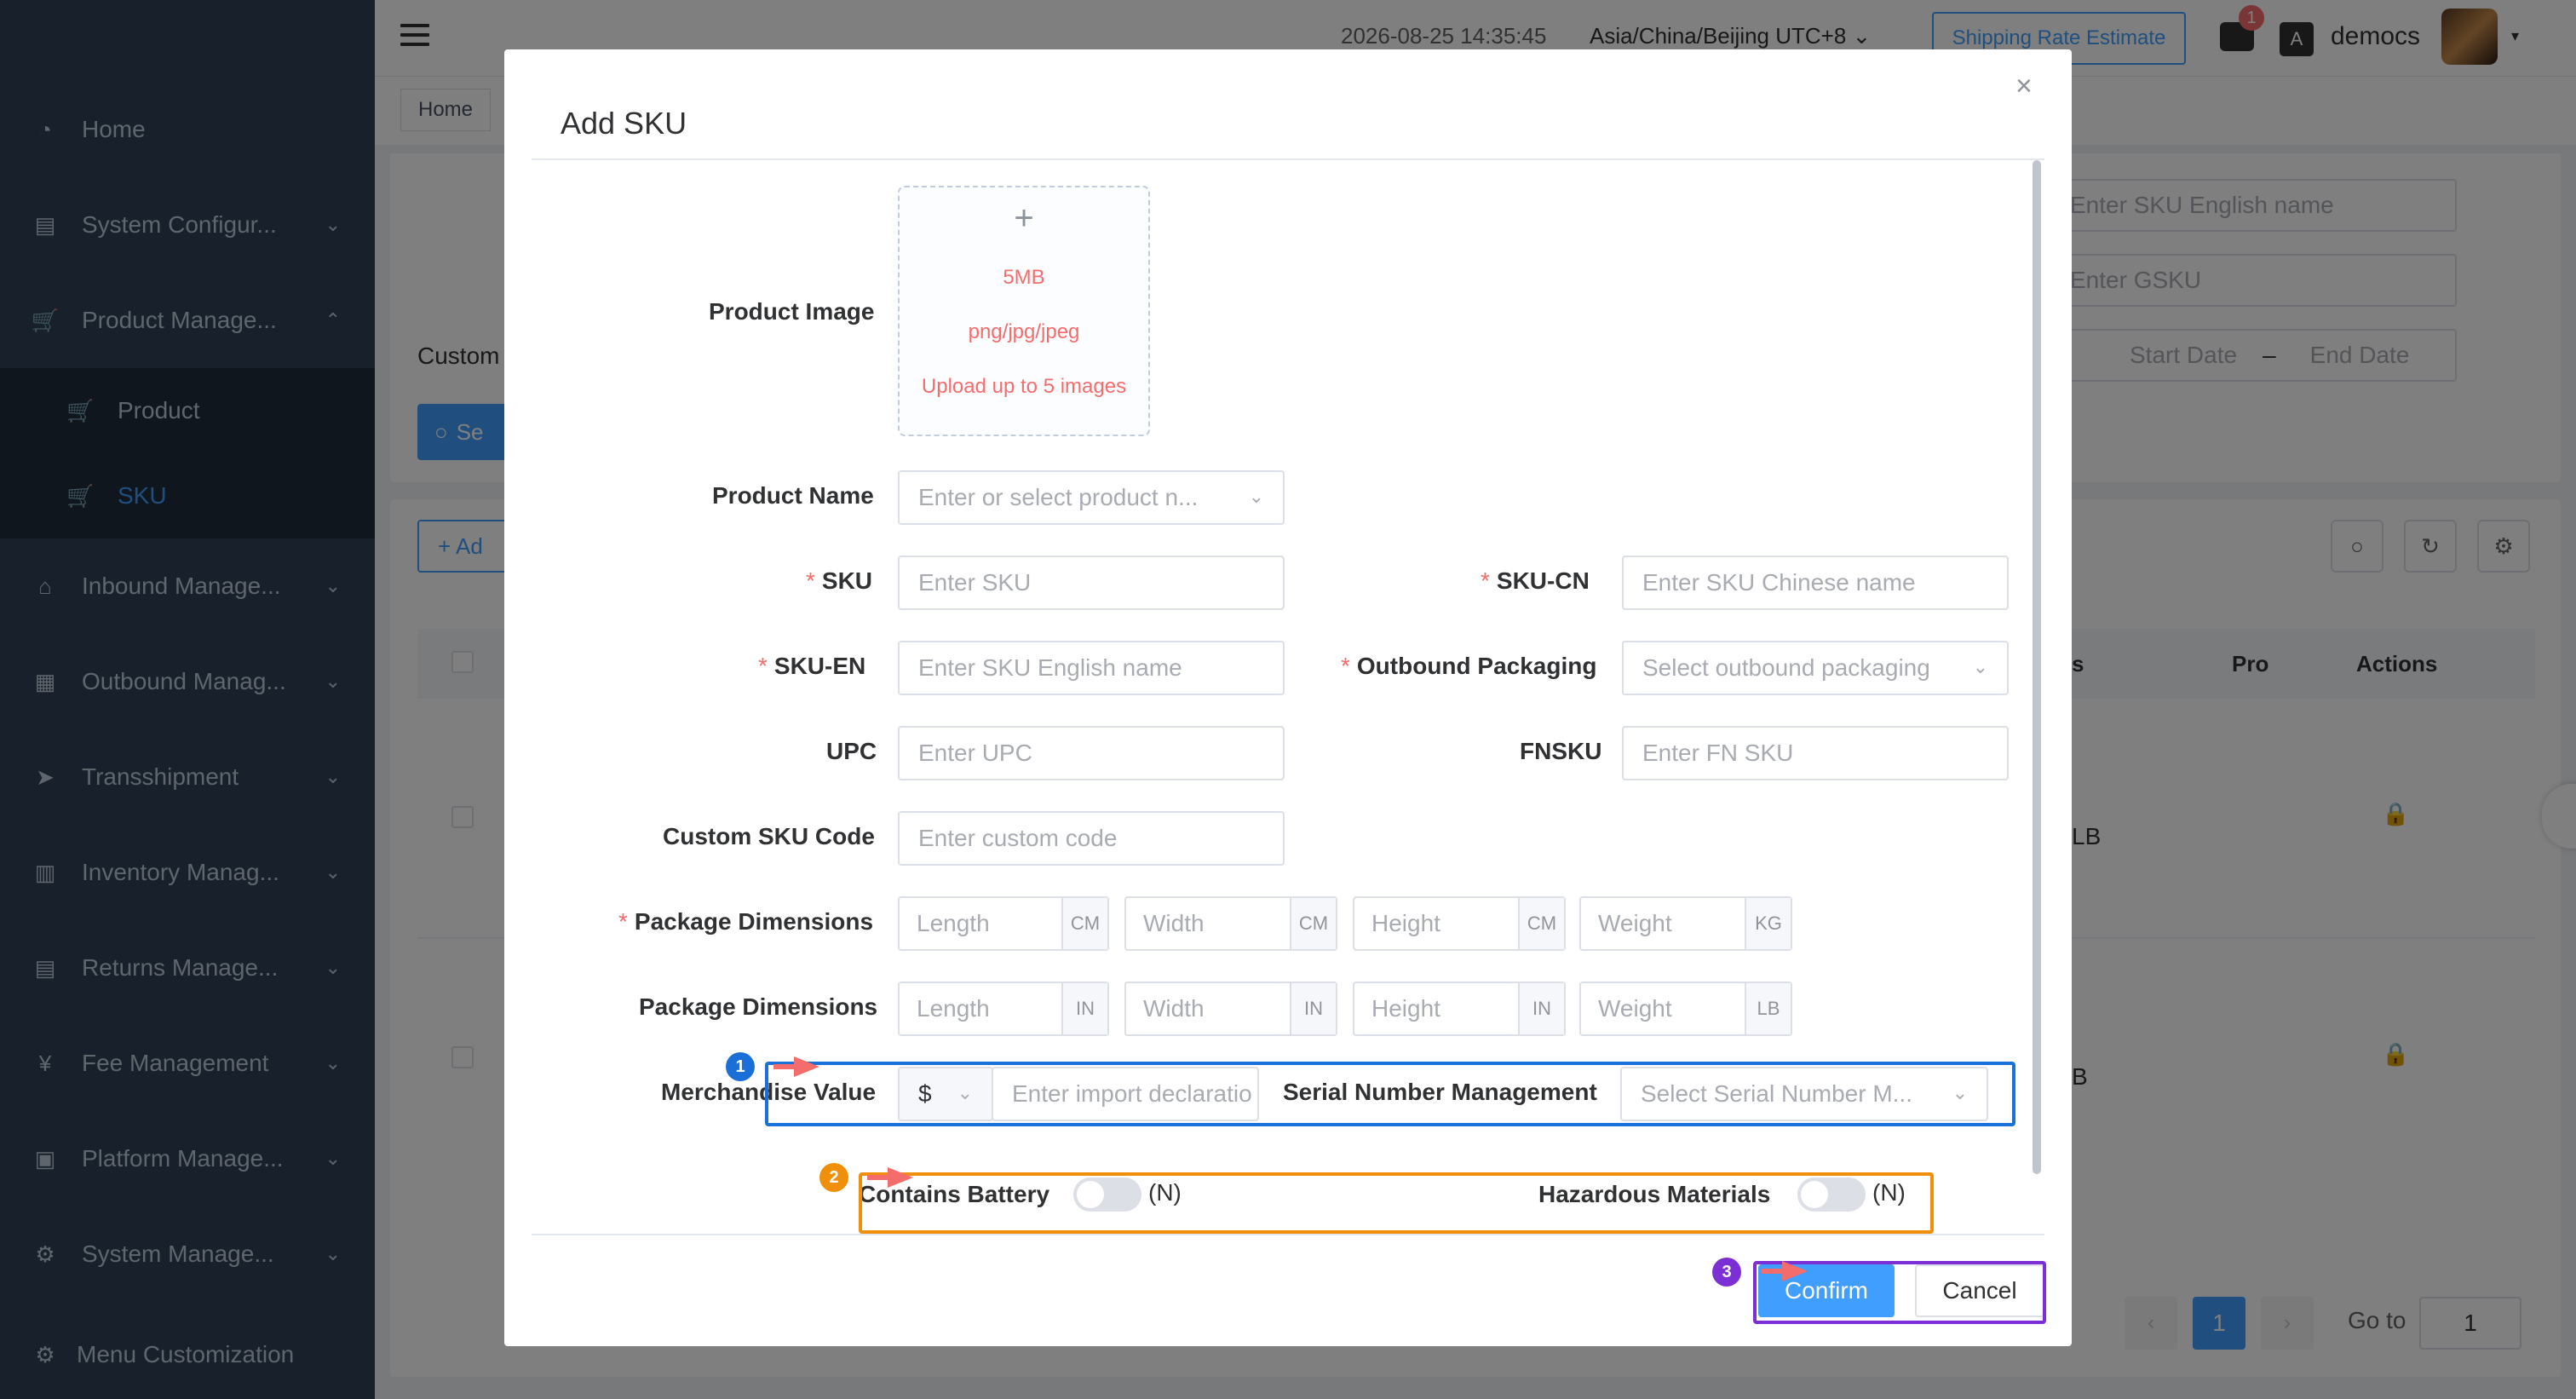 The width and height of the screenshot is (2576, 1399). I want to click on width-cm-input: Width CM, so click(1231, 923).